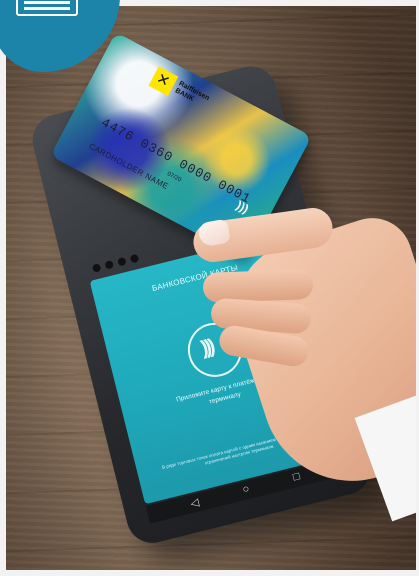 This screenshot has height=576, width=419. I want to click on back-icon: ◁, so click(195, 503).